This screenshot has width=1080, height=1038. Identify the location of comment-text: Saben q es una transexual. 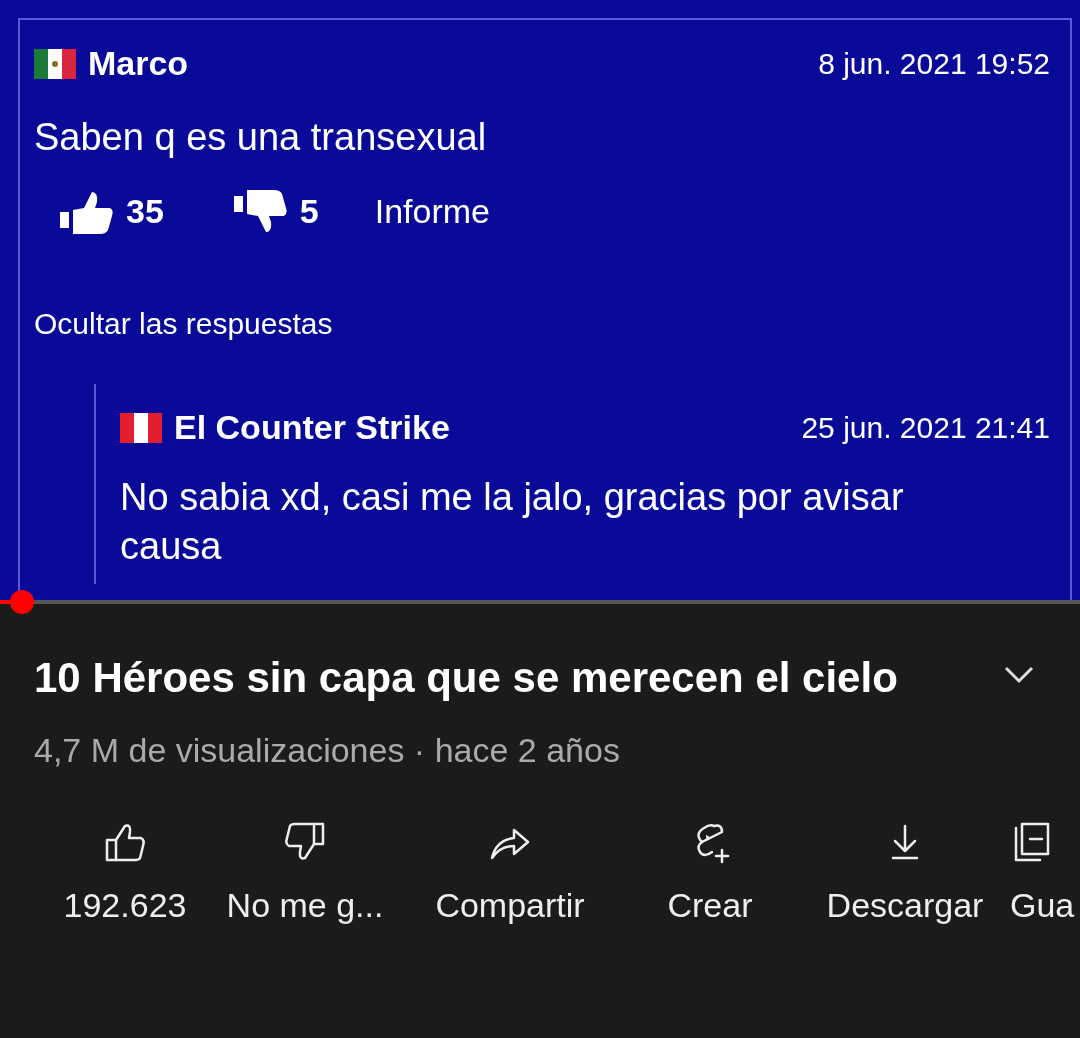
(261, 137).